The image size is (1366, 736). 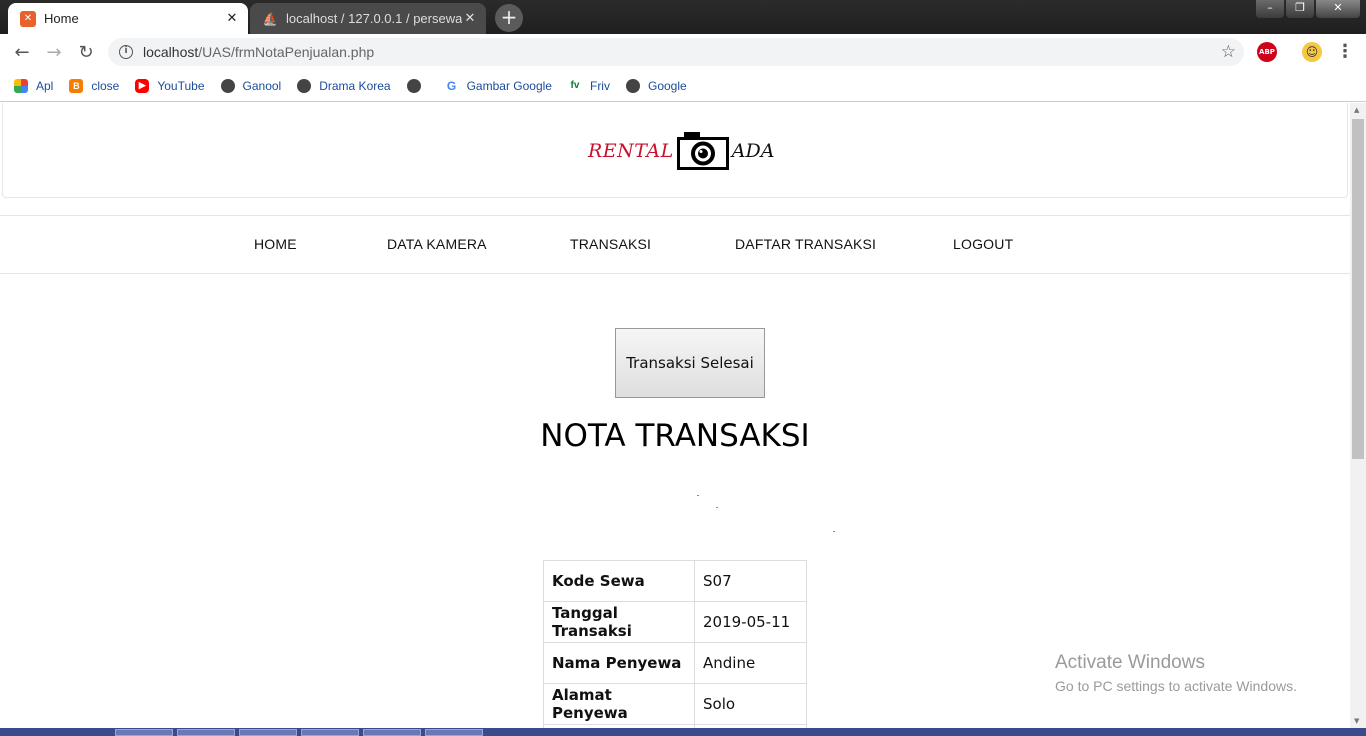 I want to click on row-value: Solo, so click(x=750, y=704).